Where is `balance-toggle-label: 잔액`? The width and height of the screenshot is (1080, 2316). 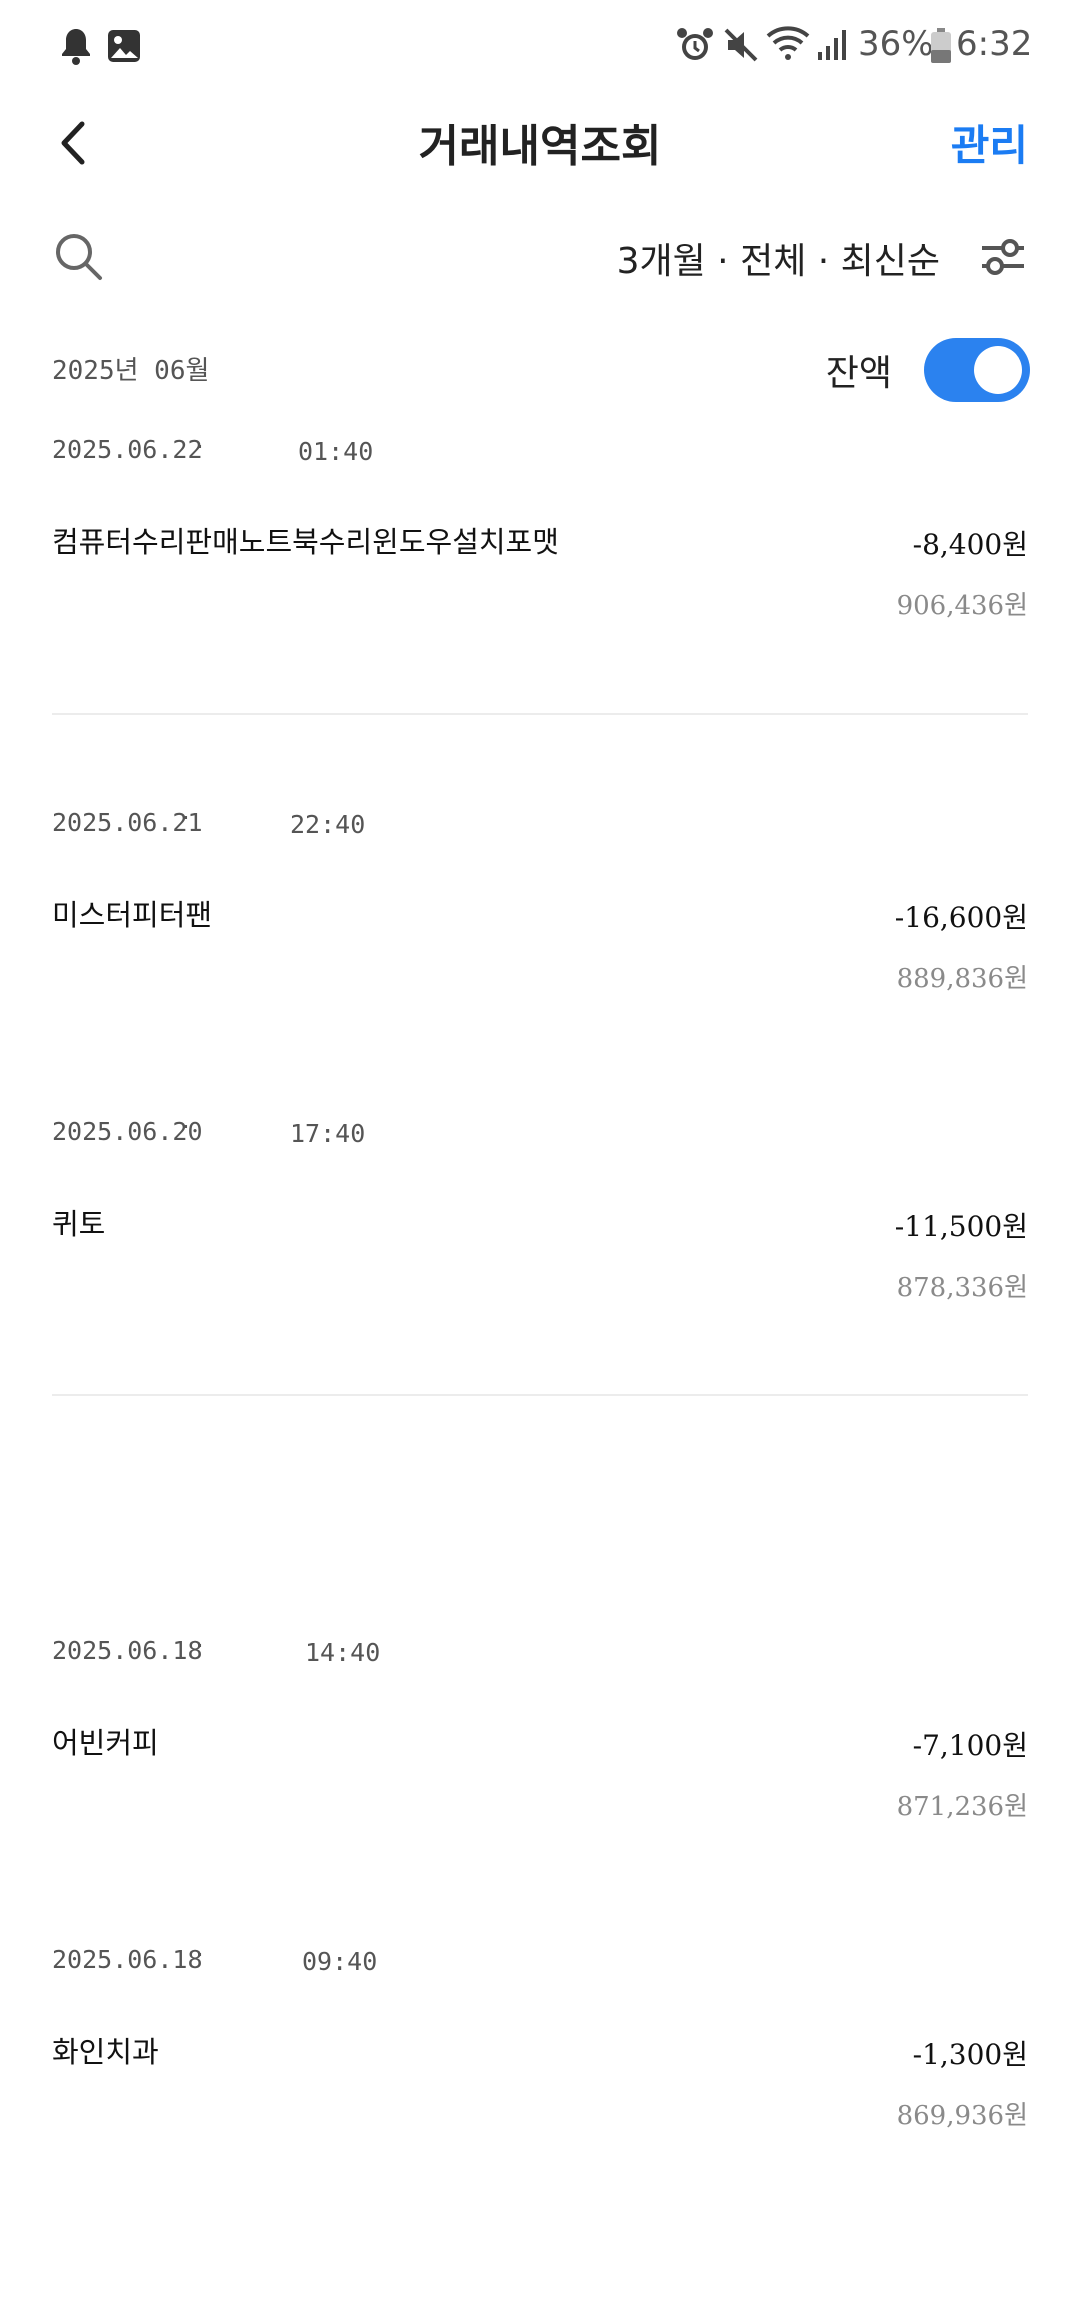 balance-toggle-label: 잔액 is located at coordinates (858, 373).